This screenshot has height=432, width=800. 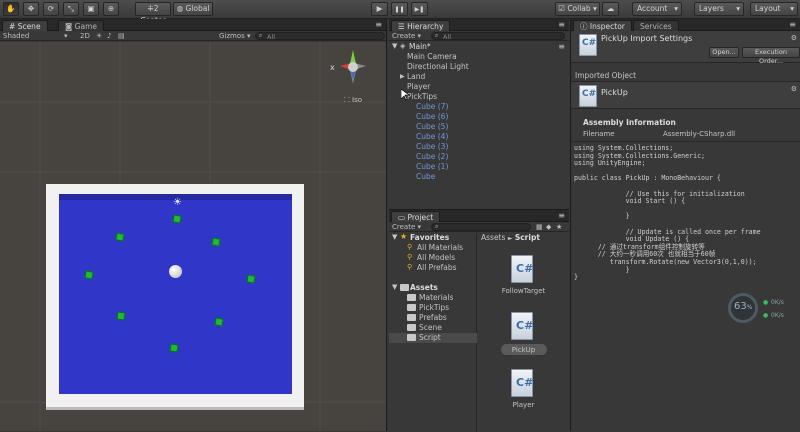 I want to click on pause-icon: ❚❚, so click(x=399, y=9).